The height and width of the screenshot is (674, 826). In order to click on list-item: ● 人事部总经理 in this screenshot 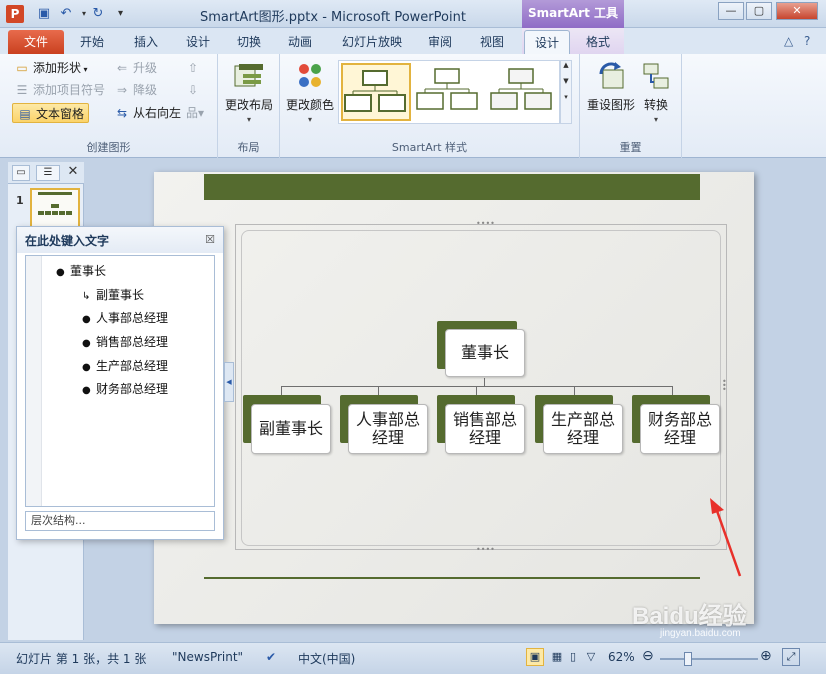, I will do `click(125, 317)`.